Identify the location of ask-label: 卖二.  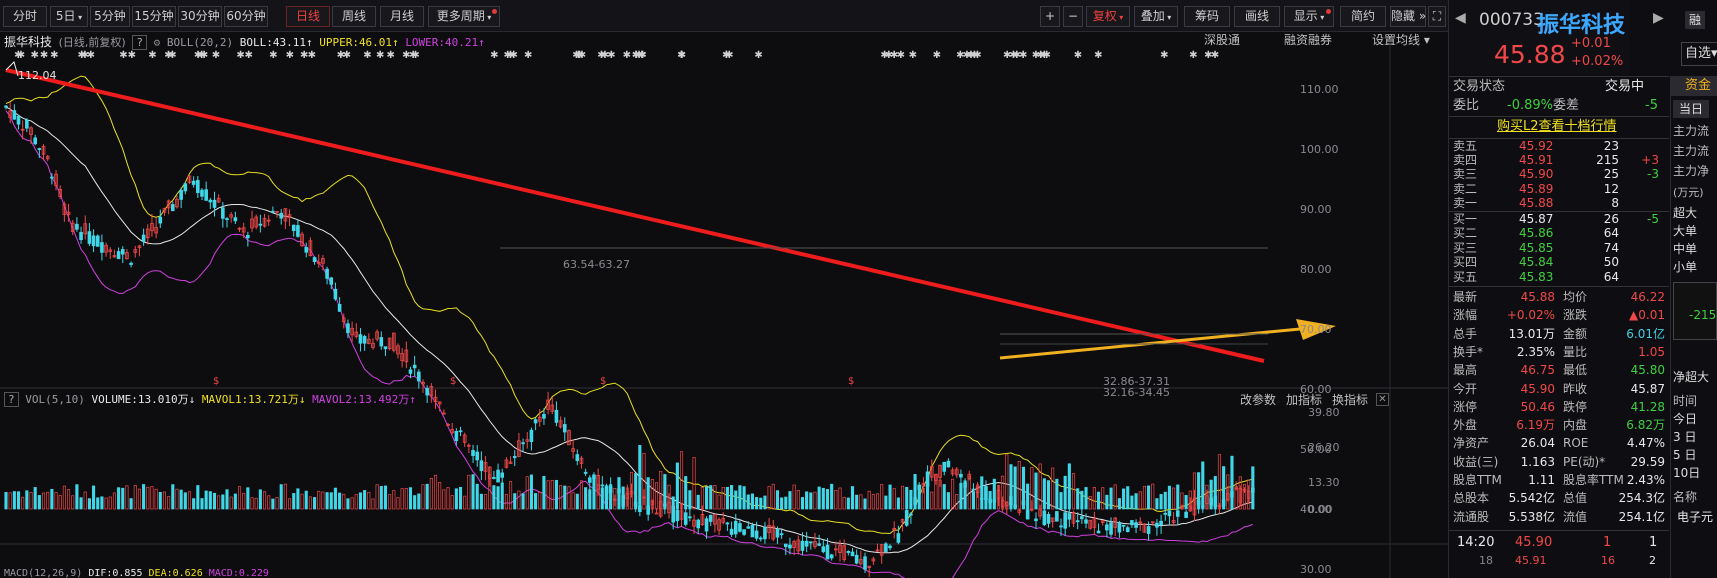
(1465, 188).